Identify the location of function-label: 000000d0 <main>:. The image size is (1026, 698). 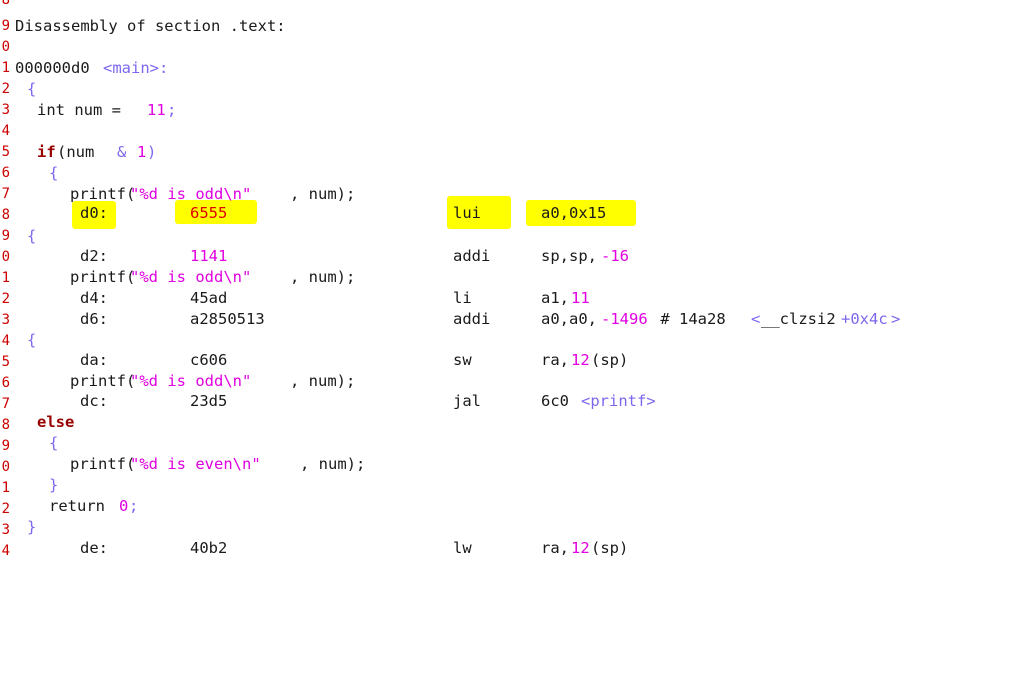
(92, 68).